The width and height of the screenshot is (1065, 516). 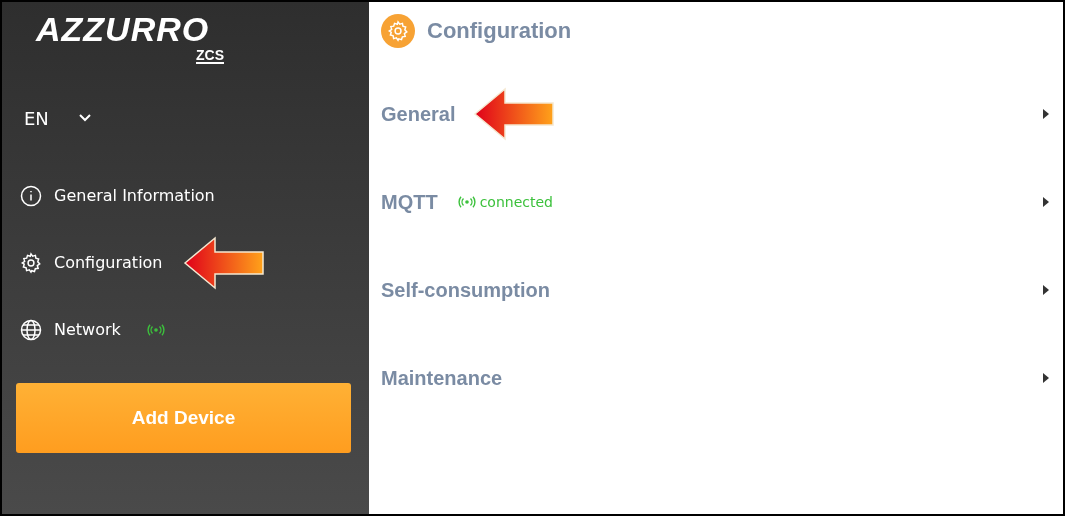 I want to click on logo-subtitle: ZCS, so click(x=210, y=56).